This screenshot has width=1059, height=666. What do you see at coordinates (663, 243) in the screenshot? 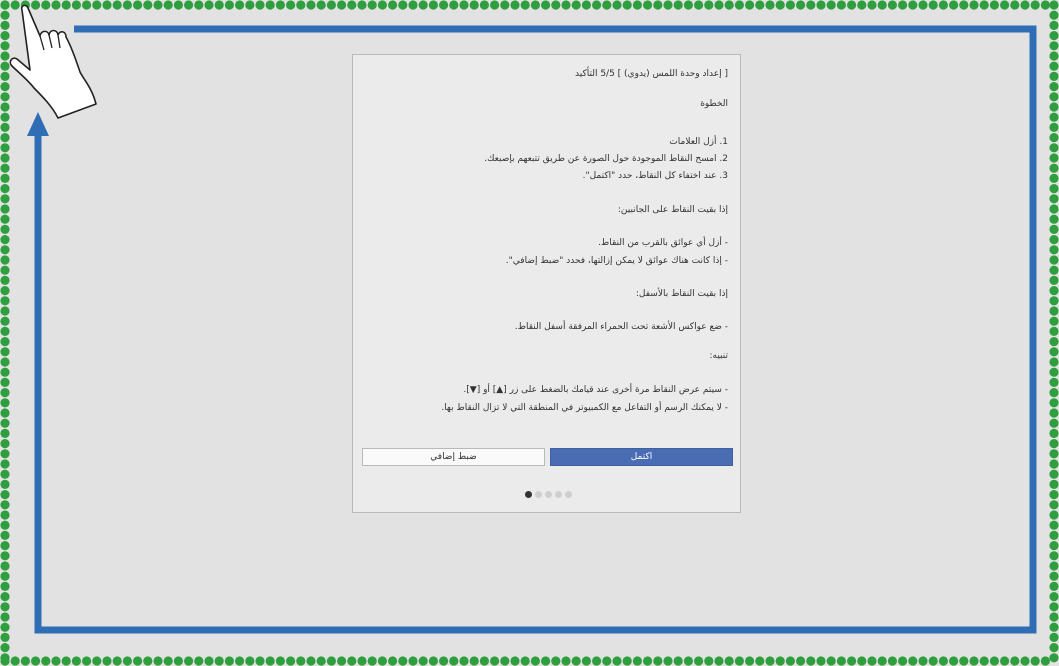
I see `sides-item: - أزل أي عوائق بالقرب من النقاط.` at bounding box center [663, 243].